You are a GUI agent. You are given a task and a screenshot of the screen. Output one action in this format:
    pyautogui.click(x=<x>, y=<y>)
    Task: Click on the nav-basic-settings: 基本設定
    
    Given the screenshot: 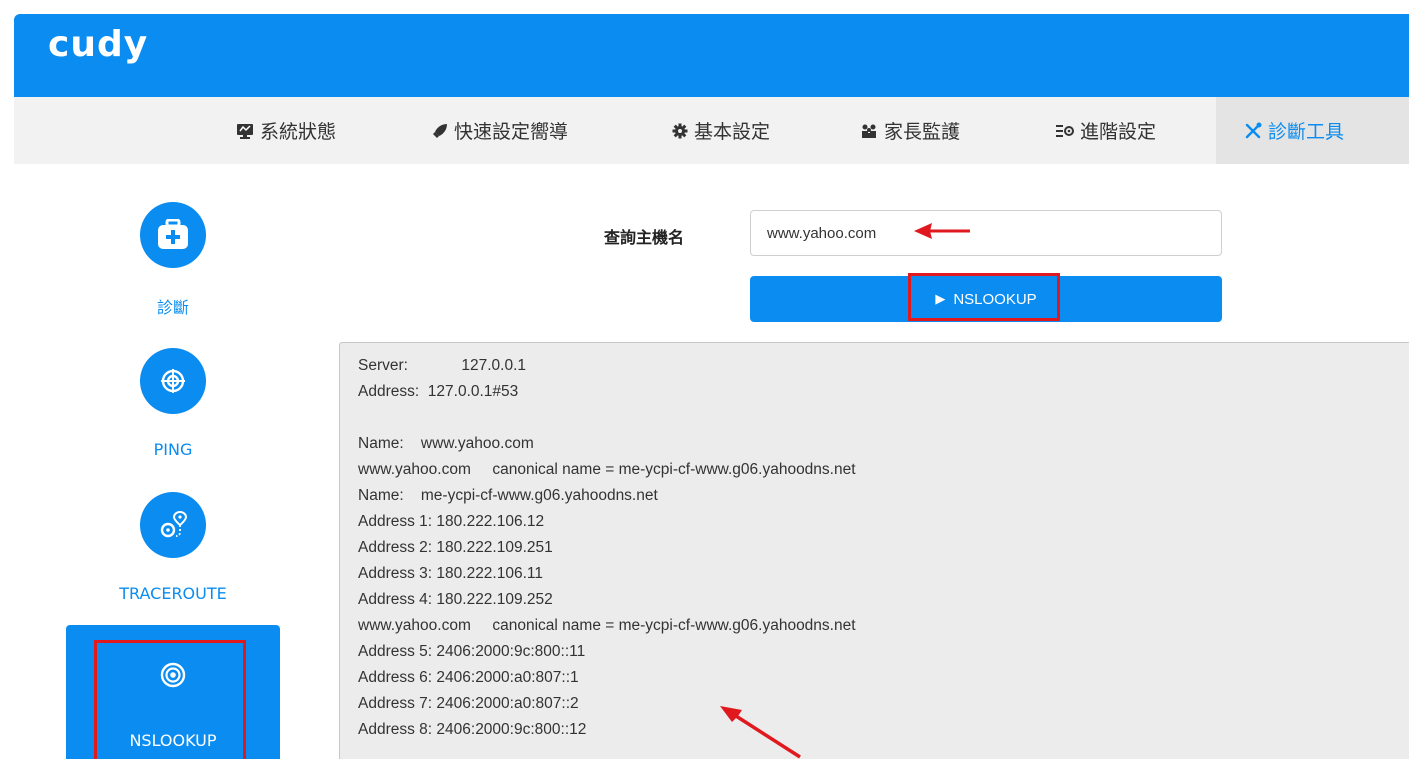 What is the action you would take?
    pyautogui.click(x=721, y=130)
    